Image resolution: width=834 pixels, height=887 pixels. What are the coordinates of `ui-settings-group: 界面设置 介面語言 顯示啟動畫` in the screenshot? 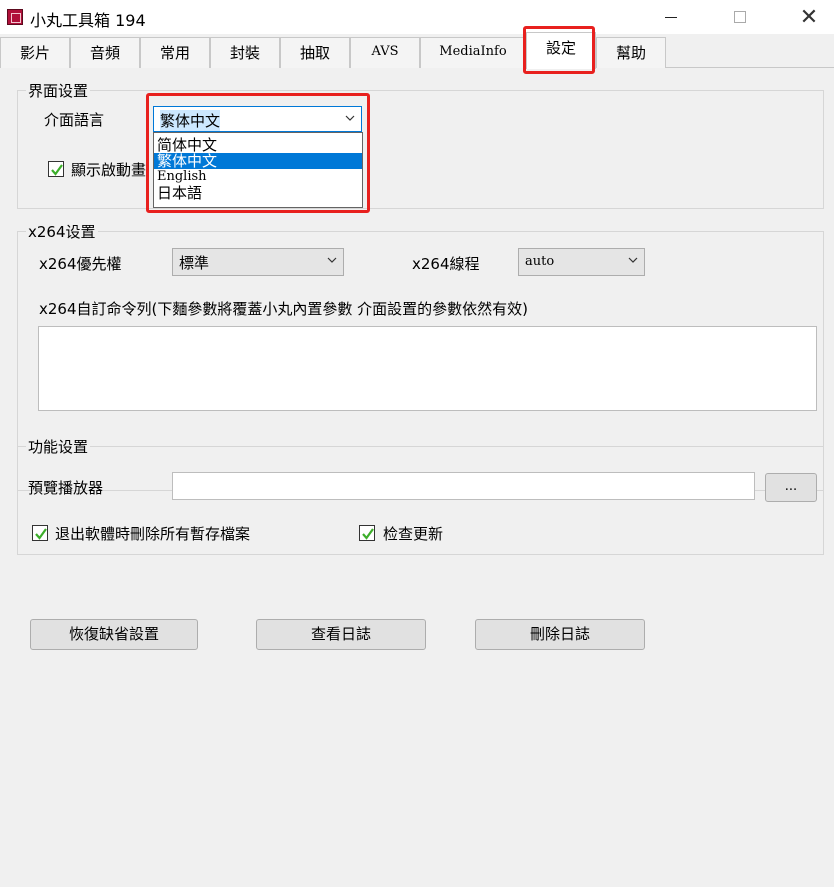 It's located at (420, 144).